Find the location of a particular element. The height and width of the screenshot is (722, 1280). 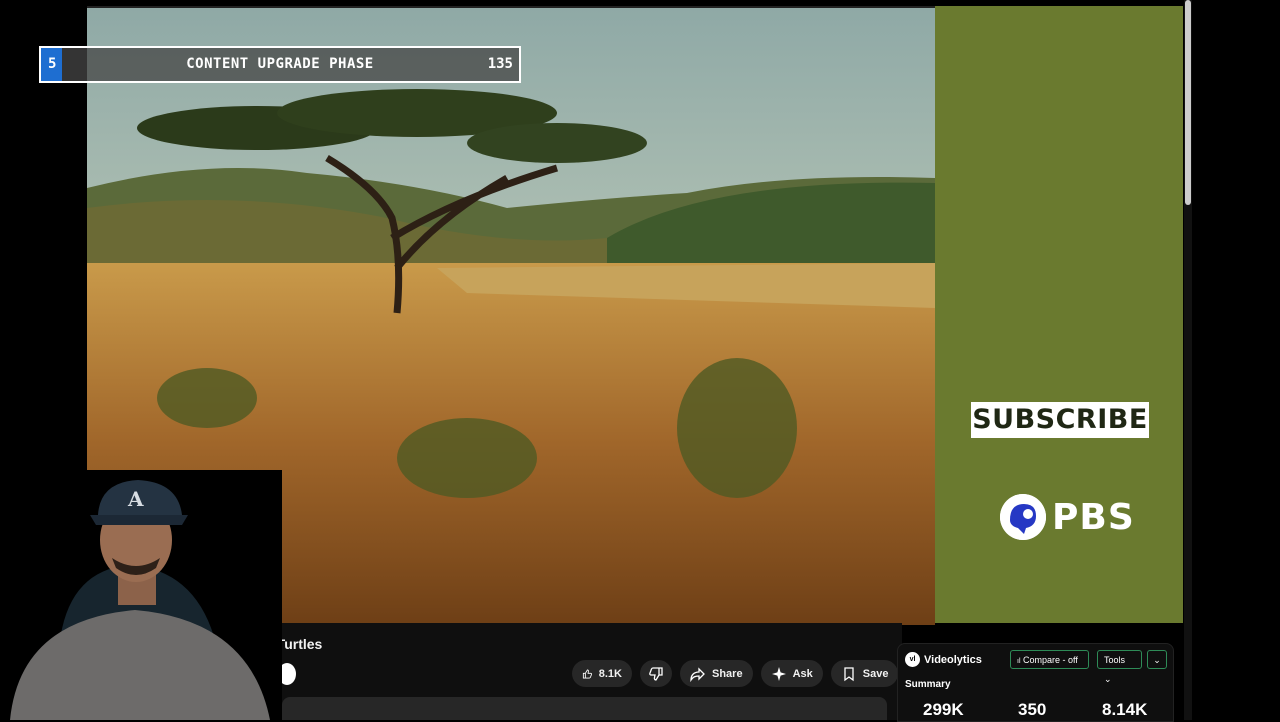

dislike-button is located at coordinates (656, 673).